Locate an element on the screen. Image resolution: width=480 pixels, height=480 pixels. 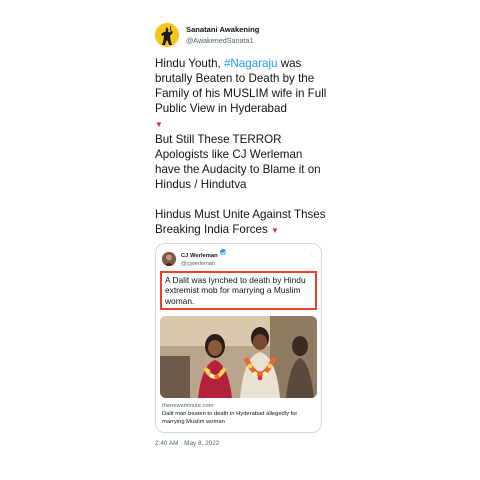
quoted-display-name: CJ Werleman is located at coordinates (199, 256).